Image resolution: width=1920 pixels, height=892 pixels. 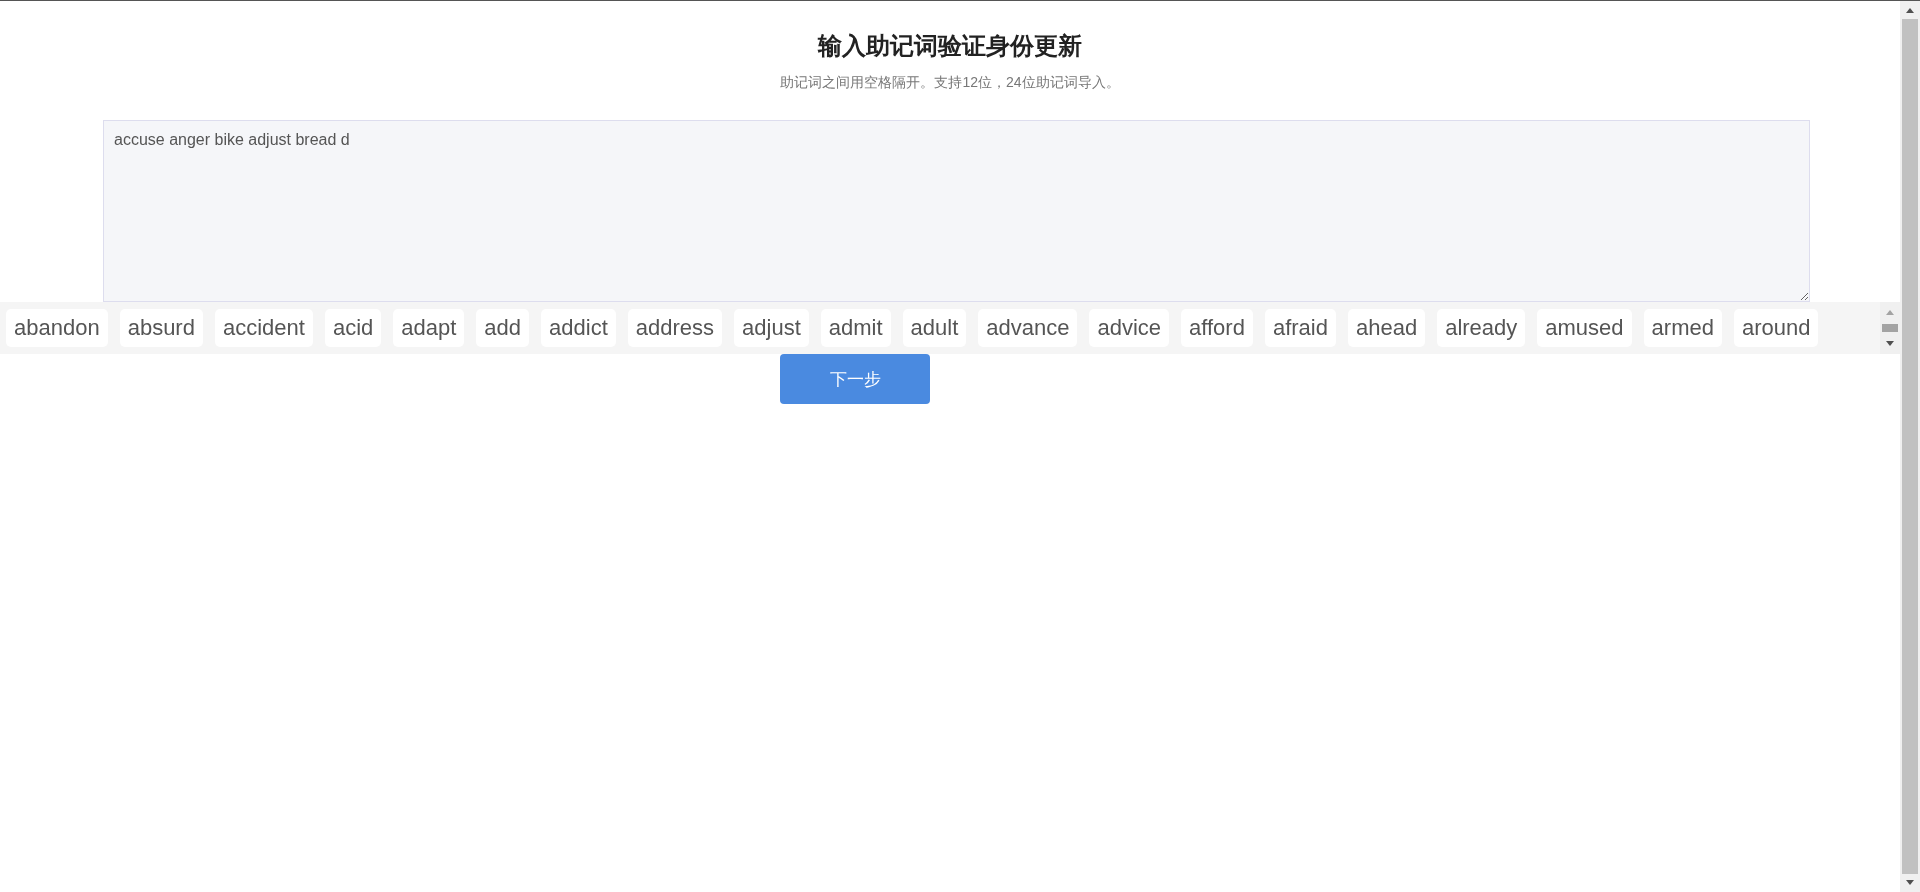 I want to click on page-scrollbar, so click(x=1910, y=446).